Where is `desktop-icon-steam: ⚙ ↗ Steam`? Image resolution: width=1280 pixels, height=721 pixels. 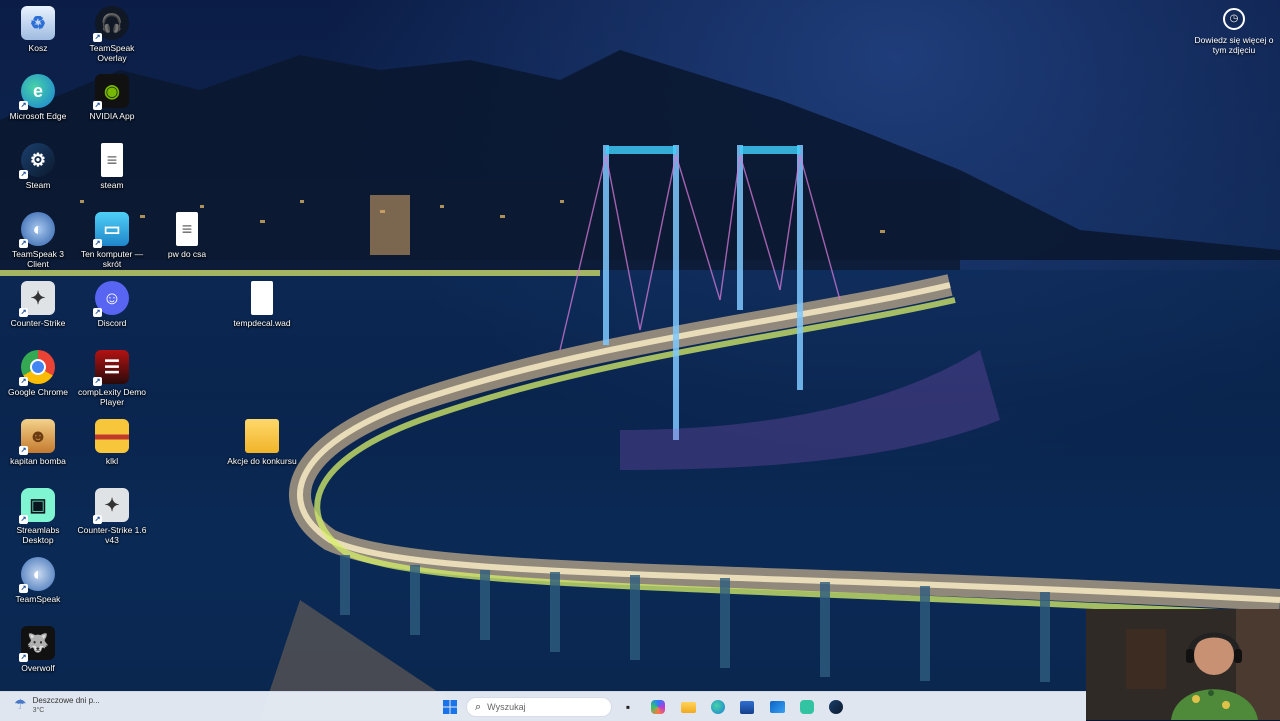 desktop-icon-steam: ⚙ ↗ Steam is located at coordinates (38, 166).